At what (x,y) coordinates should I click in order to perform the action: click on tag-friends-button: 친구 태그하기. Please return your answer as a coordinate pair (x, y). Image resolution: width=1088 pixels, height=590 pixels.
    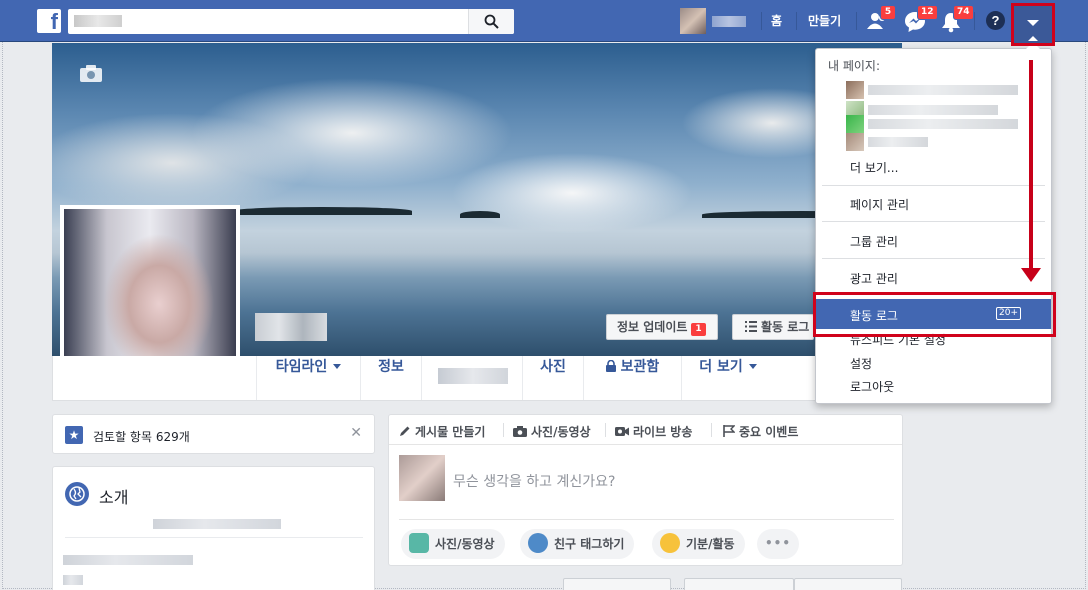
    Looking at the image, I should click on (577, 544).